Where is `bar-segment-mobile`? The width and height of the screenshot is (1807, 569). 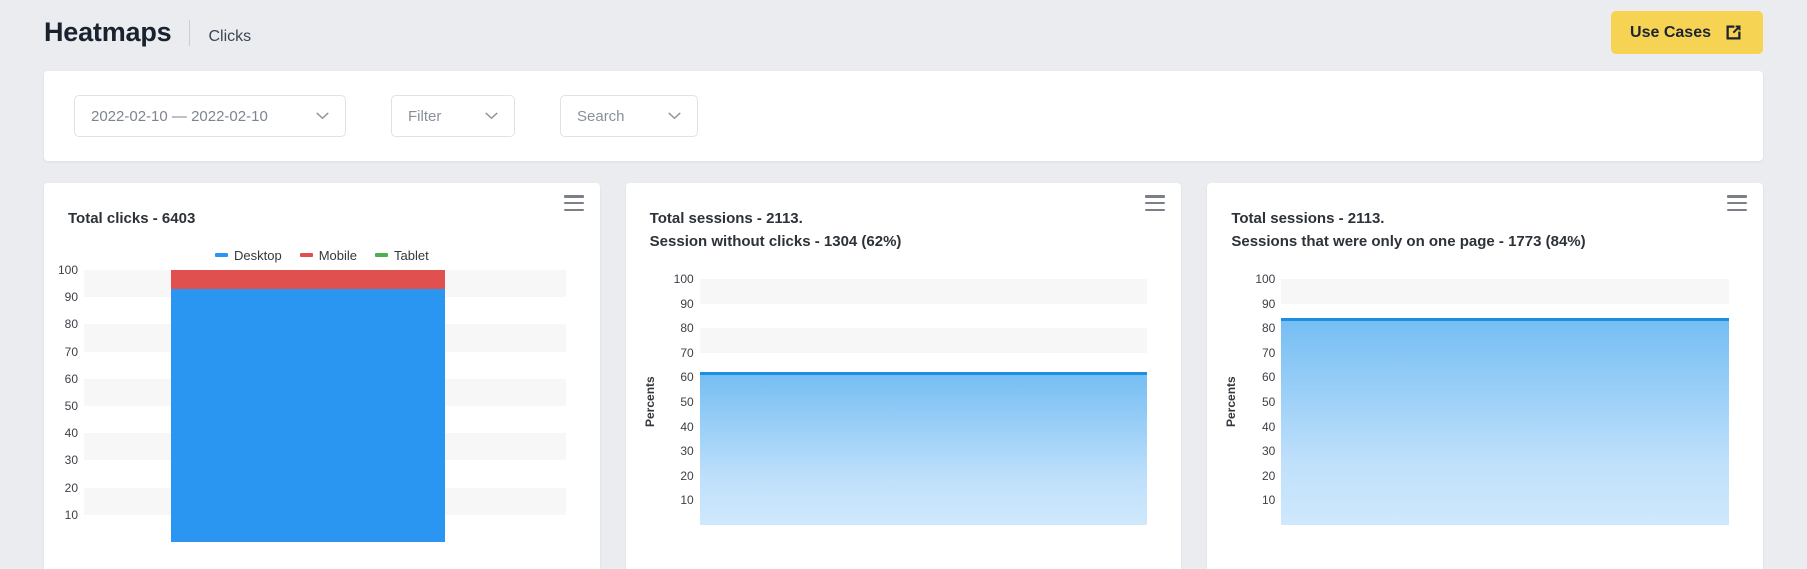
bar-segment-mobile is located at coordinates (308, 280).